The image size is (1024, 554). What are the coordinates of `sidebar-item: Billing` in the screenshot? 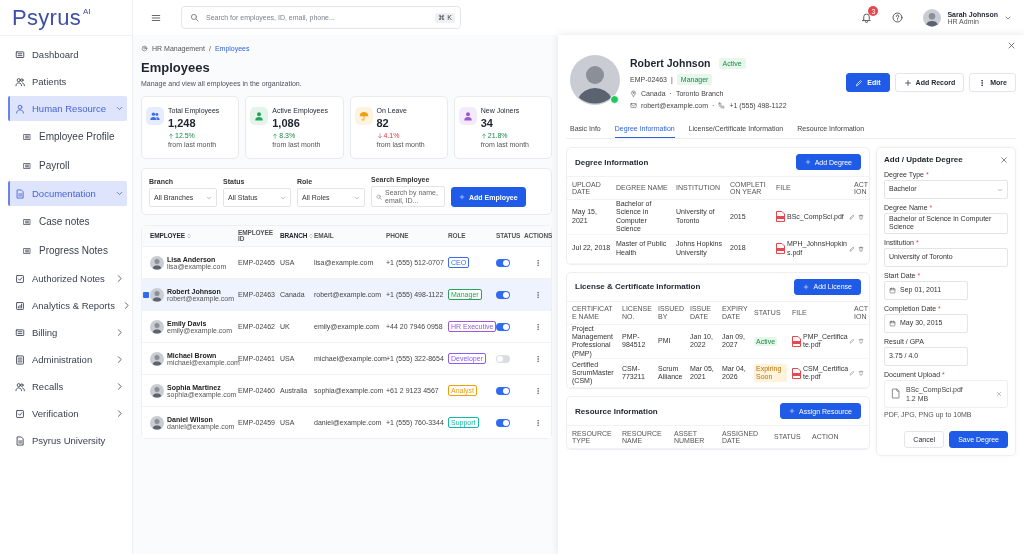 It's located at (67, 332).